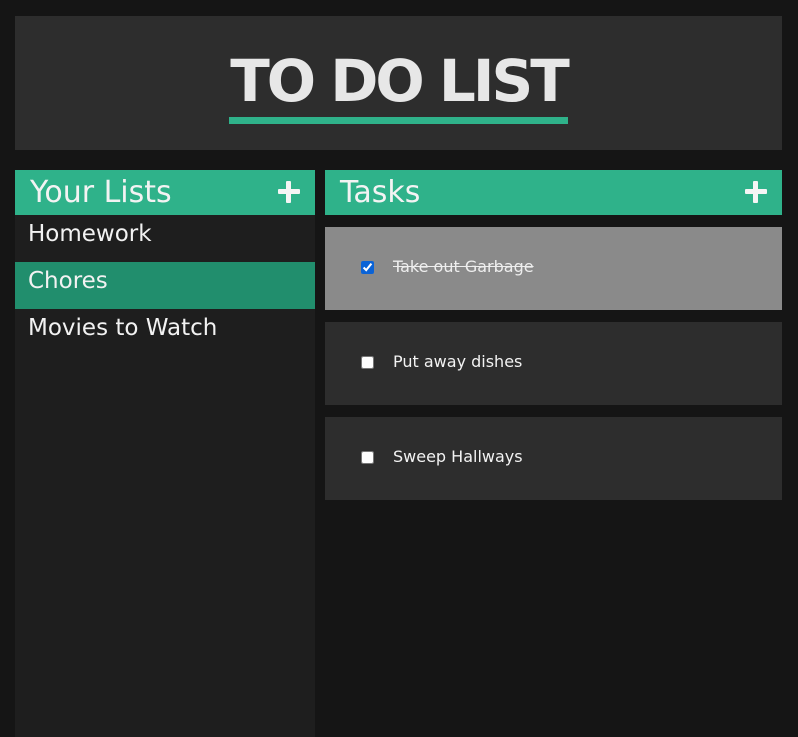  What do you see at coordinates (101, 192) in the screenshot?
I see `lists-panel-title: Your Lists` at bounding box center [101, 192].